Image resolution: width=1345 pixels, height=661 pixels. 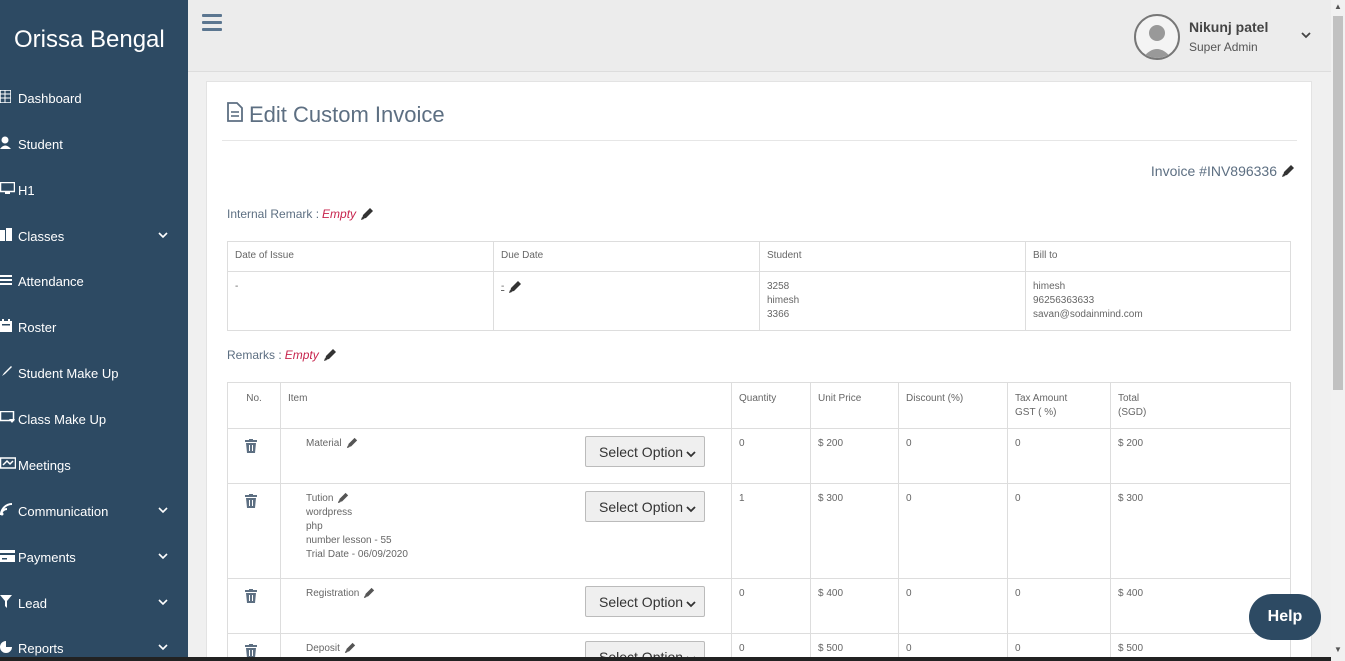 What do you see at coordinates (1088, 314) in the screenshot?
I see `bill-to-line: savan@sodainmind.com` at bounding box center [1088, 314].